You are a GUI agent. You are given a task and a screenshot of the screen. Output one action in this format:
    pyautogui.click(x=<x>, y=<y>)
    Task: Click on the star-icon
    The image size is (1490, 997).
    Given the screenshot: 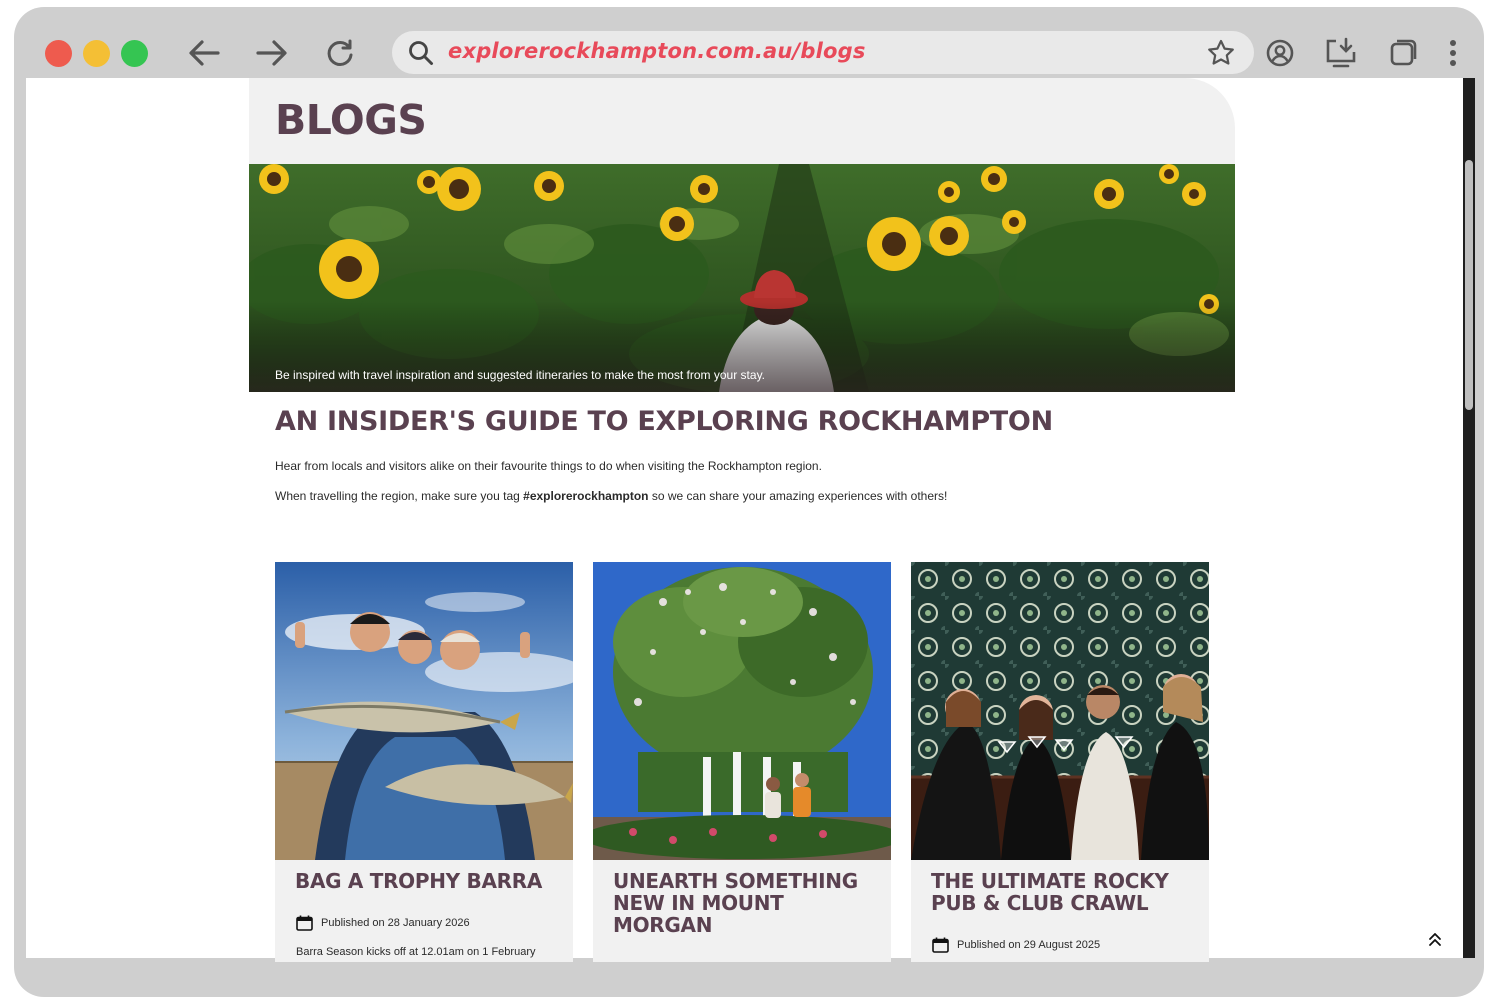 What is the action you would take?
    pyautogui.click(x=1221, y=53)
    